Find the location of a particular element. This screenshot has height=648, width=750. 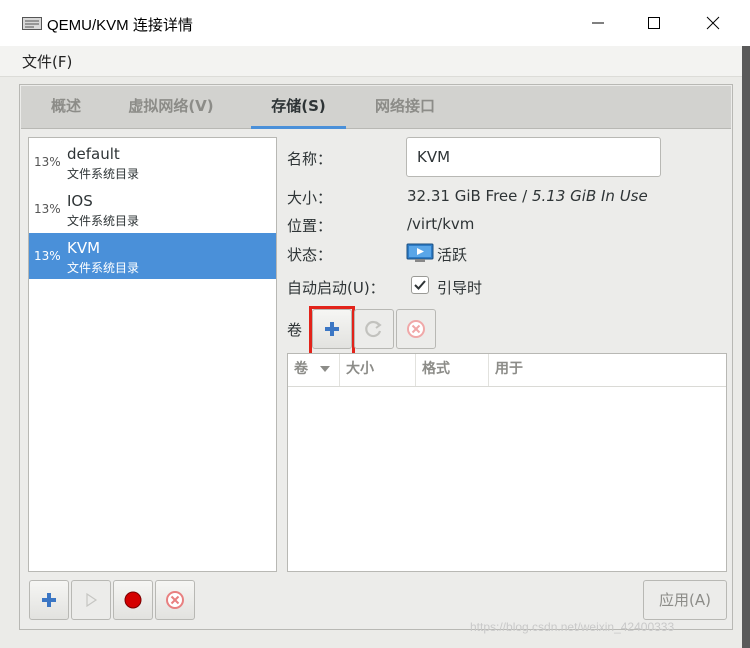

size-value: 32.31 GiB Free / 5.13 GiB In Use is located at coordinates (527, 196).